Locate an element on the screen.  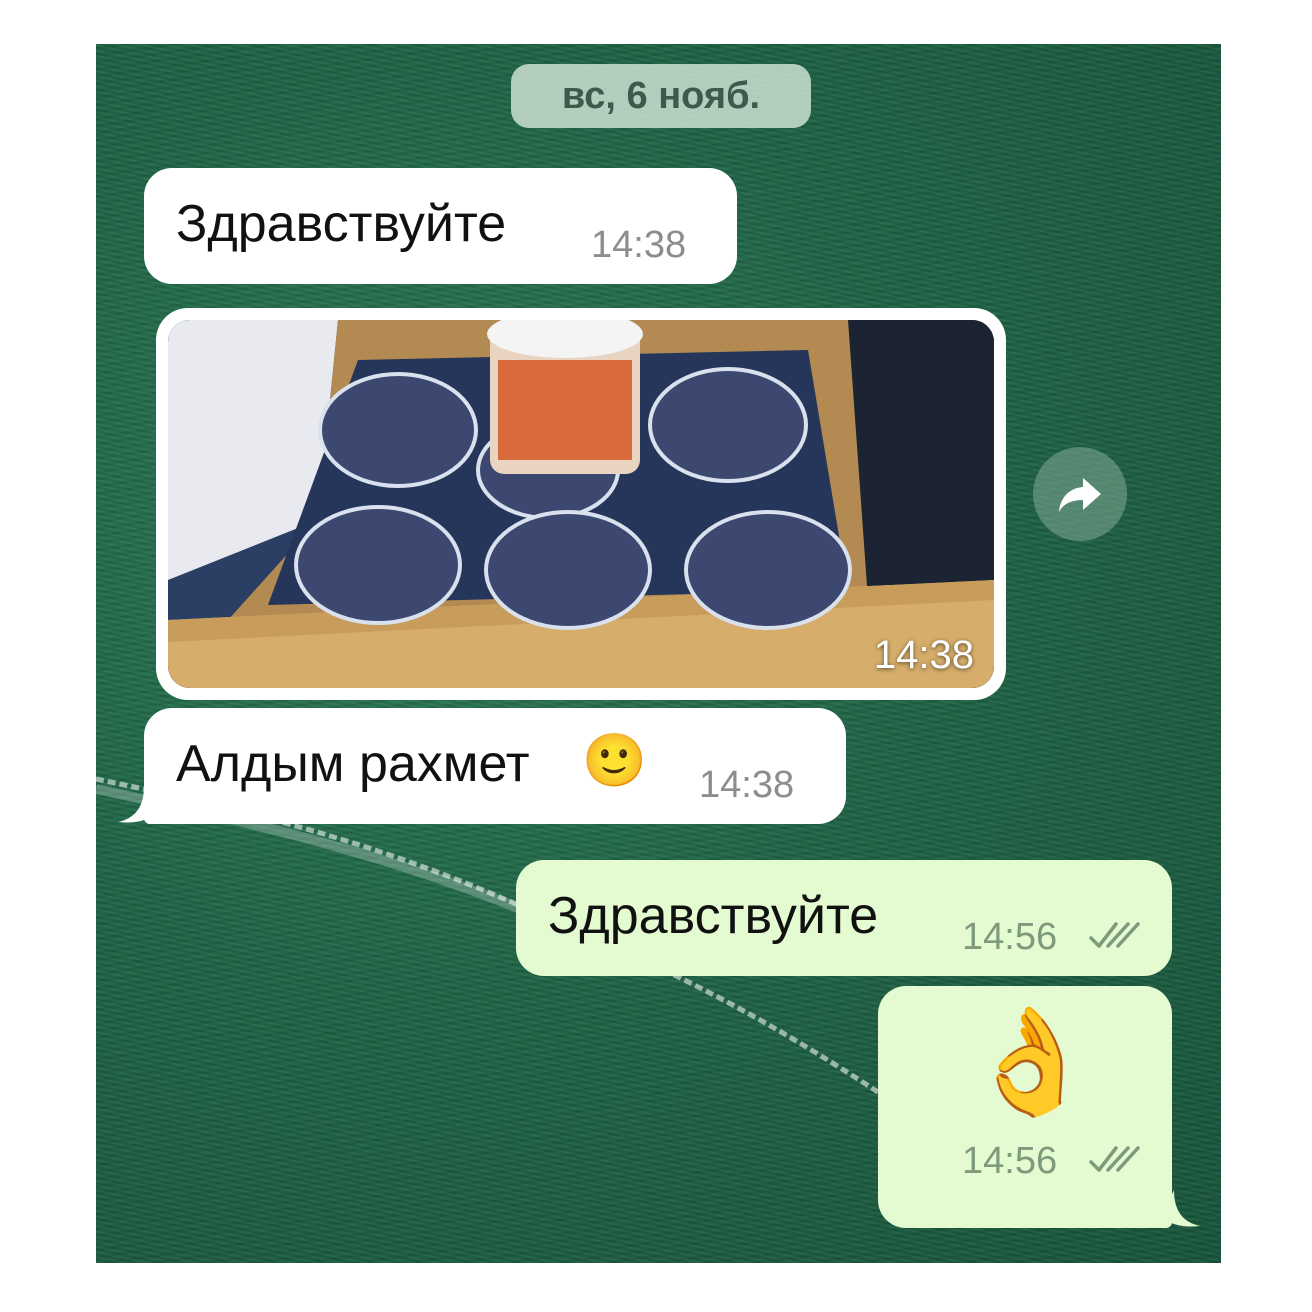
incoming-message: Здравствуйте 14:38 is located at coordinates (440, 226).